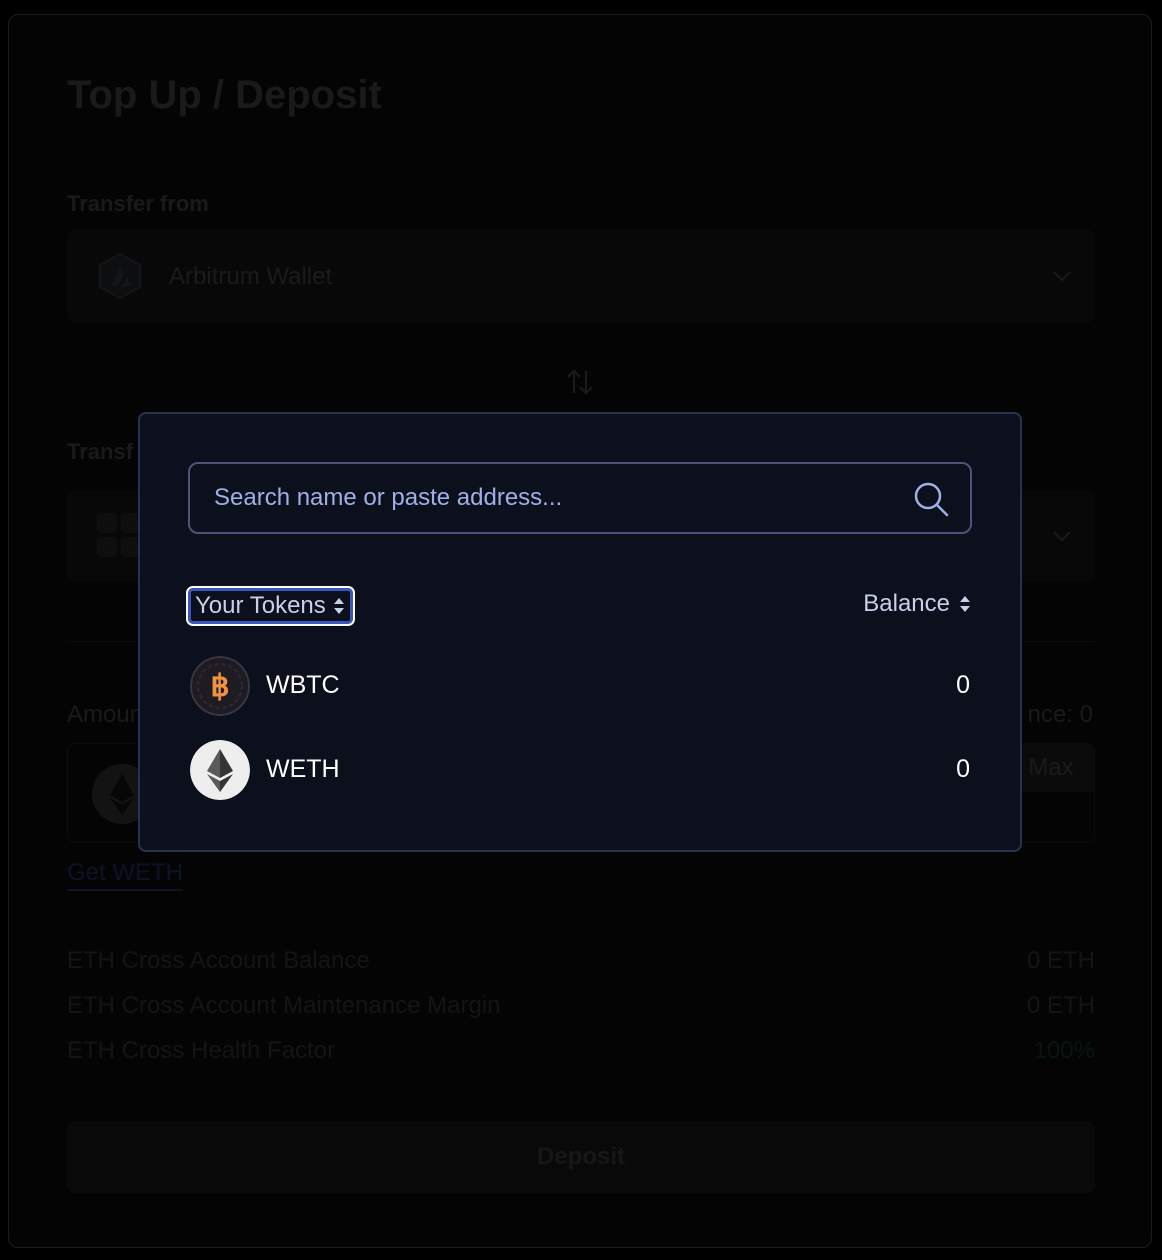 The image size is (1162, 1260). What do you see at coordinates (284, 1005) in the screenshot?
I see `info-label: ETH Cross Account Maintenance Margin` at bounding box center [284, 1005].